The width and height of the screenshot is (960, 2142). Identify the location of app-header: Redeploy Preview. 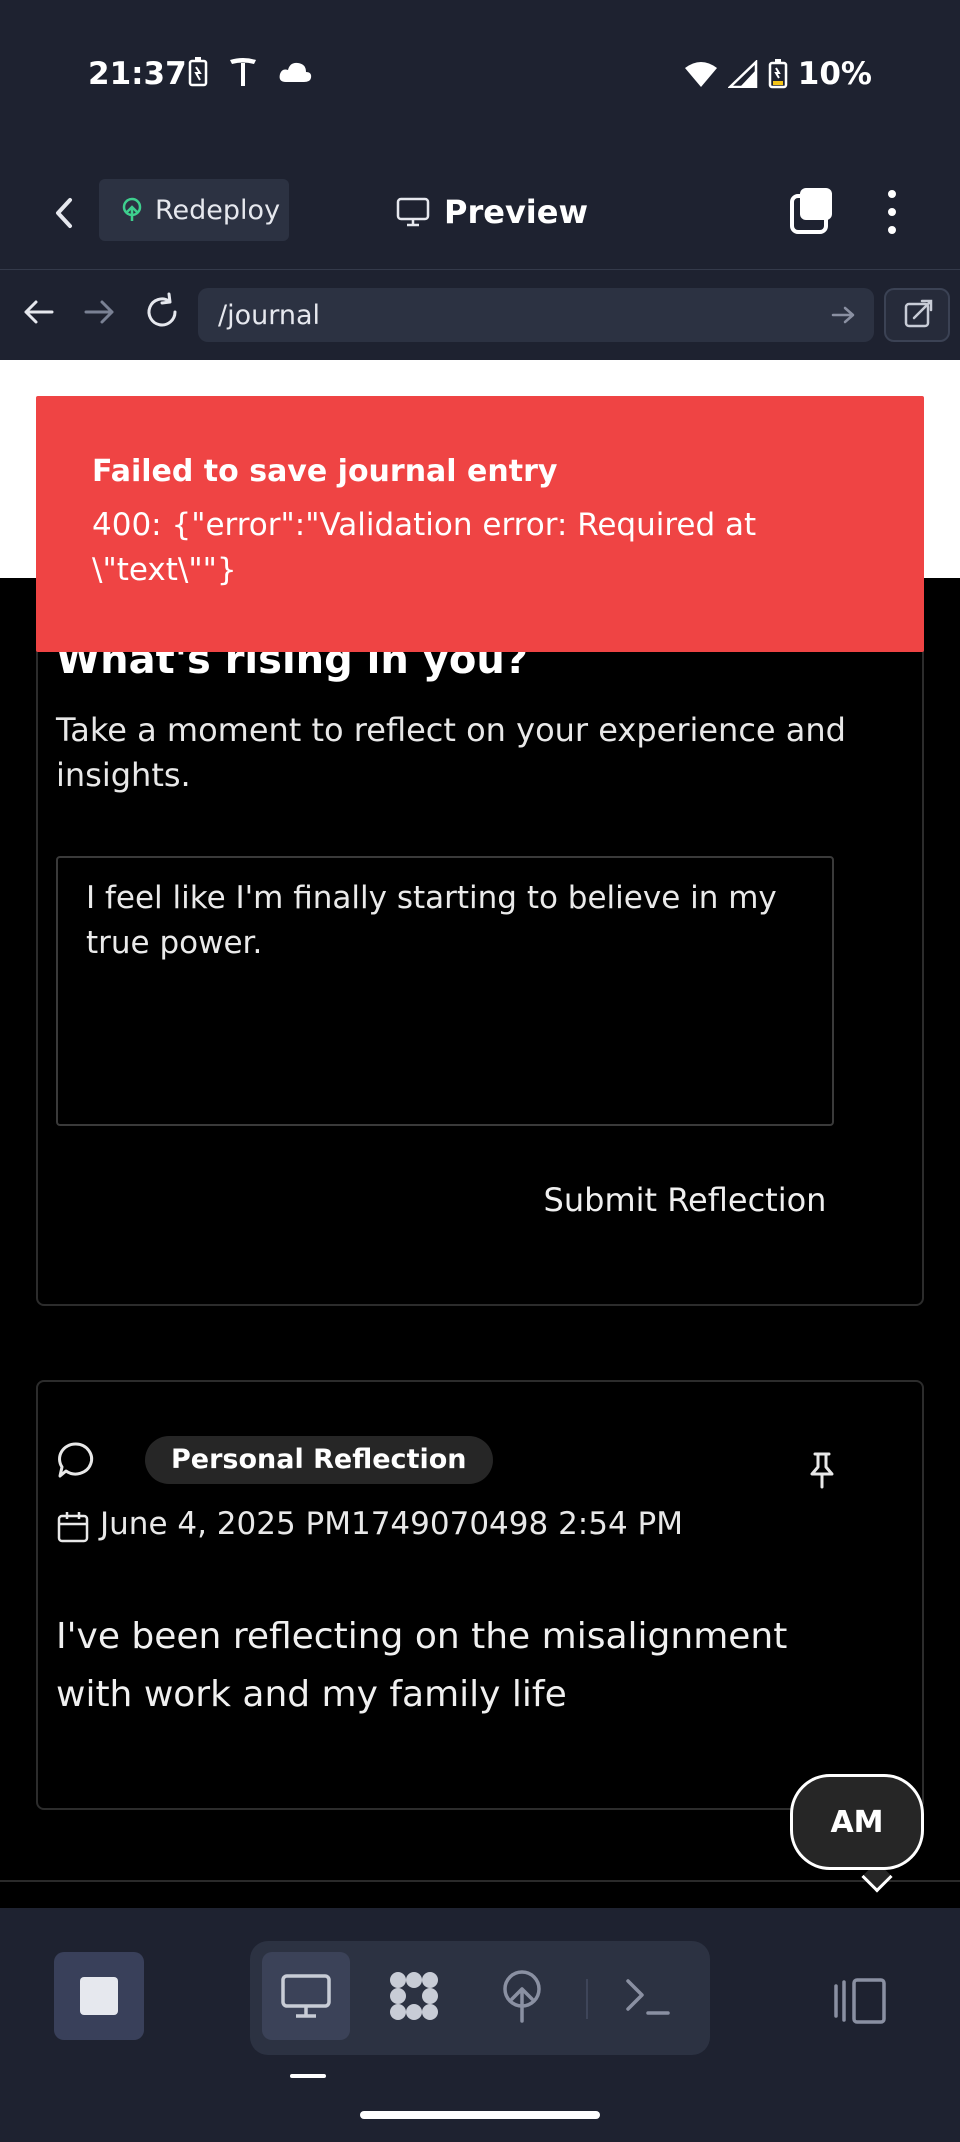
(480, 215).